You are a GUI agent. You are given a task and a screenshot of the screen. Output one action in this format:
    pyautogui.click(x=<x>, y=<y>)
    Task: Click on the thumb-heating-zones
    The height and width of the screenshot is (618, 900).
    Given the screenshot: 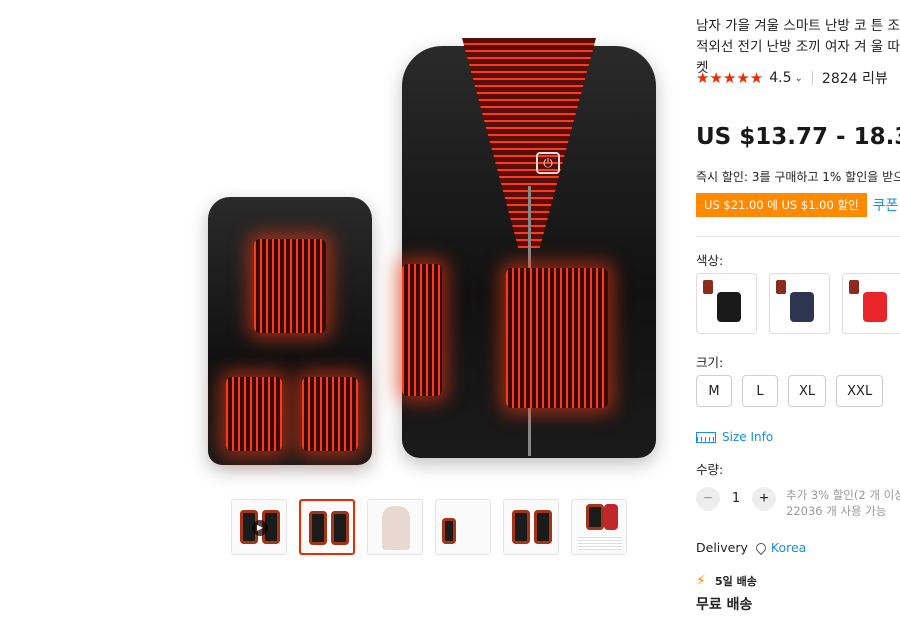 What is the action you would take?
    pyautogui.click(x=531, y=527)
    